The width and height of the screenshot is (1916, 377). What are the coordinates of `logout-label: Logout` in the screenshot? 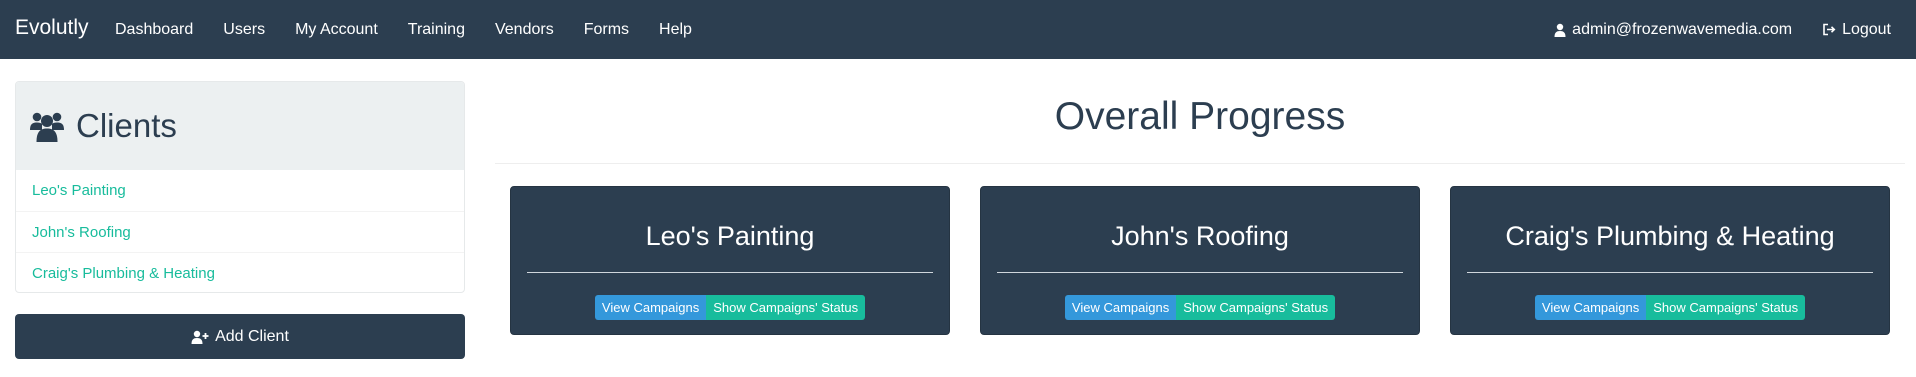 It's located at (1866, 29).